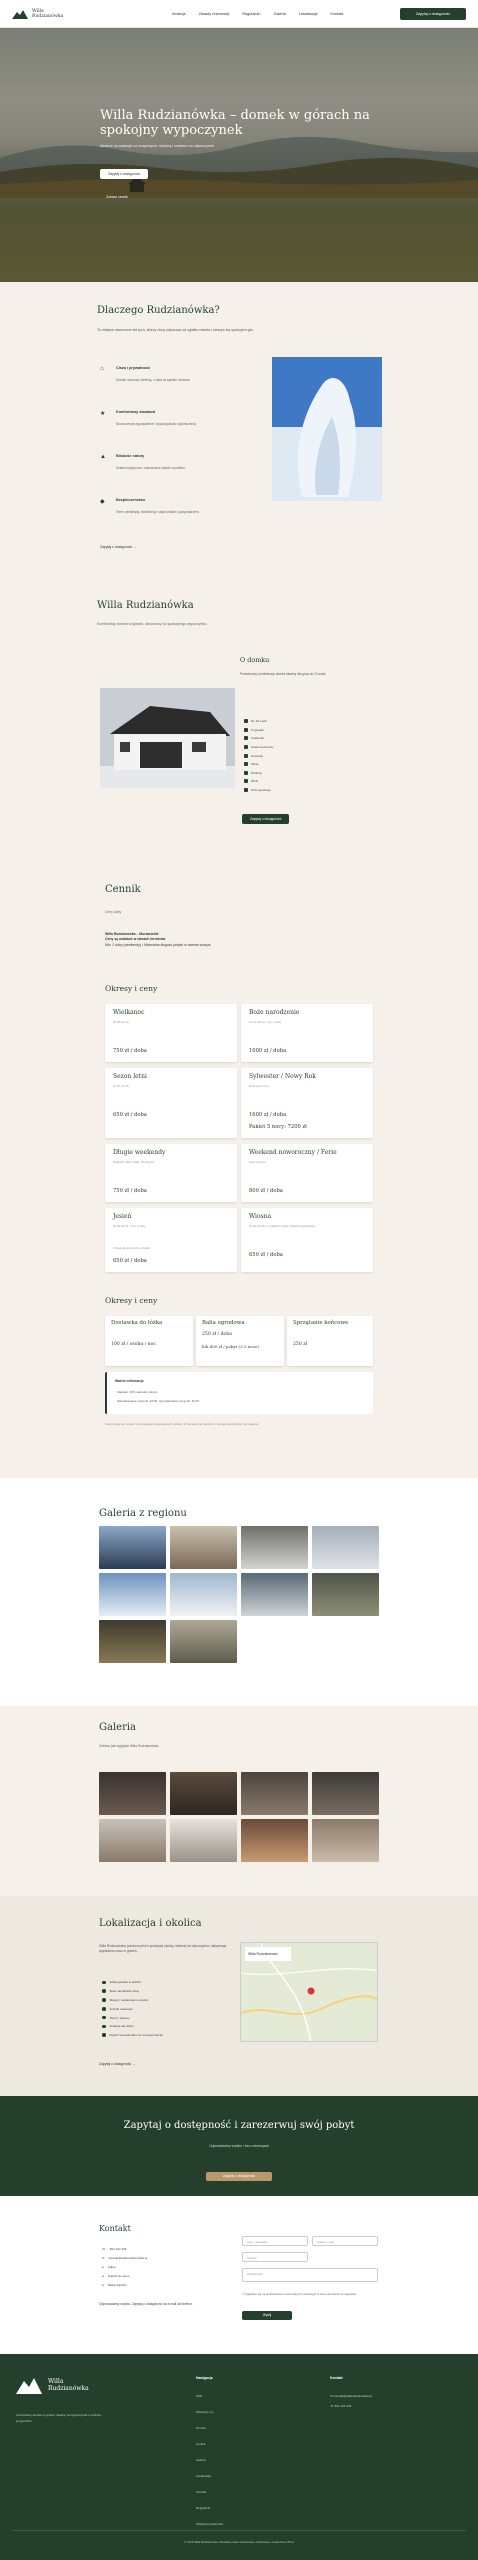 The image size is (478, 2560). What do you see at coordinates (282, 1076) in the screenshot?
I see `price-card-name: Sylwester / Nowy Rok` at bounding box center [282, 1076].